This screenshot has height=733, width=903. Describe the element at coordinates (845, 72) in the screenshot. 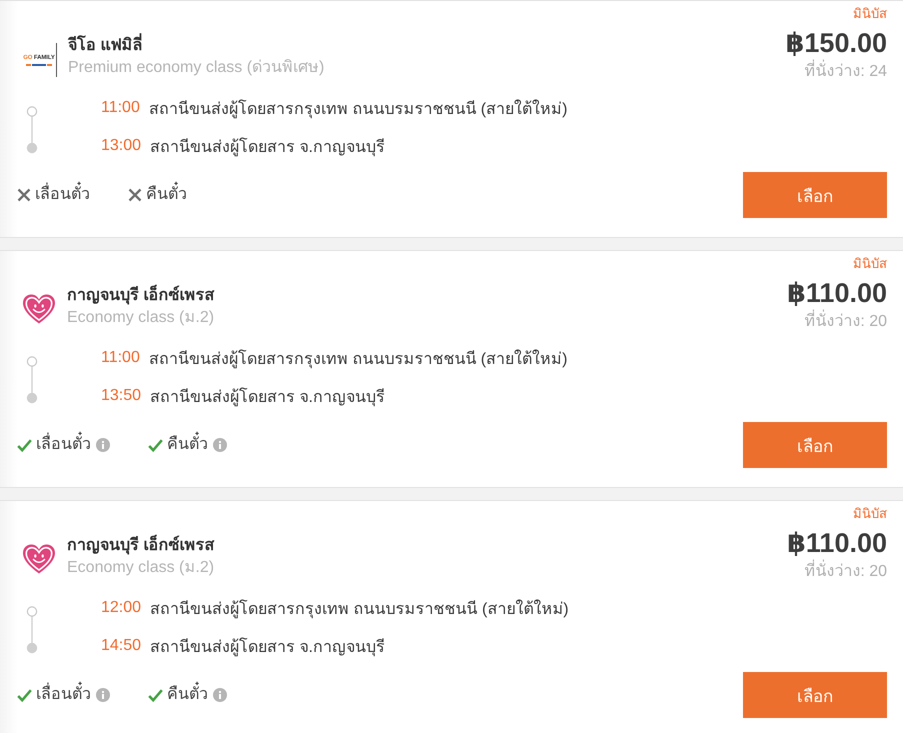

I see `seats-available: ที่นั่งว่าง: 24` at that location.